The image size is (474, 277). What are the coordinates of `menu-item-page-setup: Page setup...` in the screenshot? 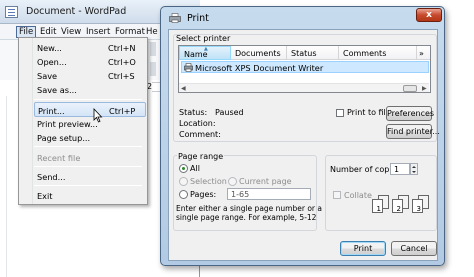 It's located at (90, 137).